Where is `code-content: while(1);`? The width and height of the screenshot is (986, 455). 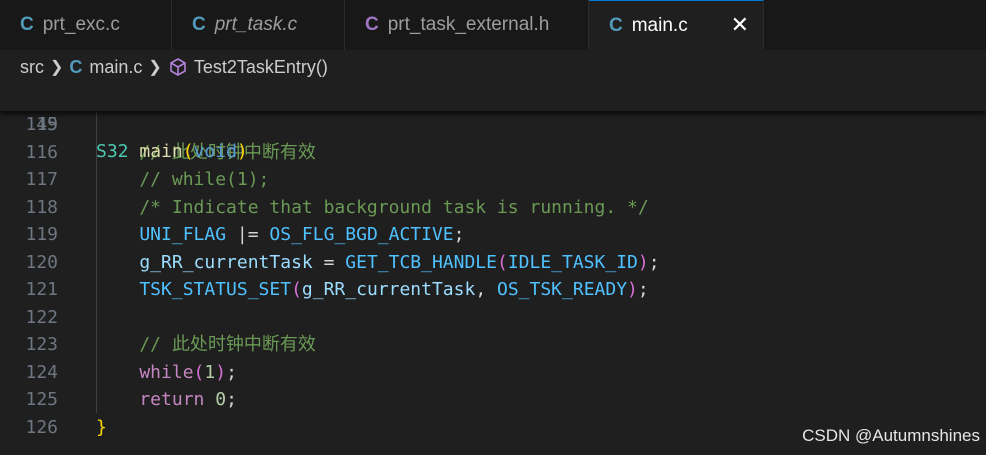 code-content: while(1); is located at coordinates (166, 372).